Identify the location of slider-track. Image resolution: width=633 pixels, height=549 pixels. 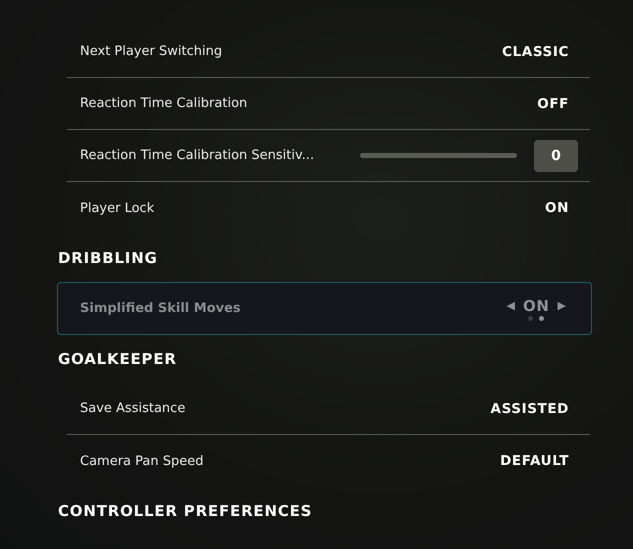
(438, 155).